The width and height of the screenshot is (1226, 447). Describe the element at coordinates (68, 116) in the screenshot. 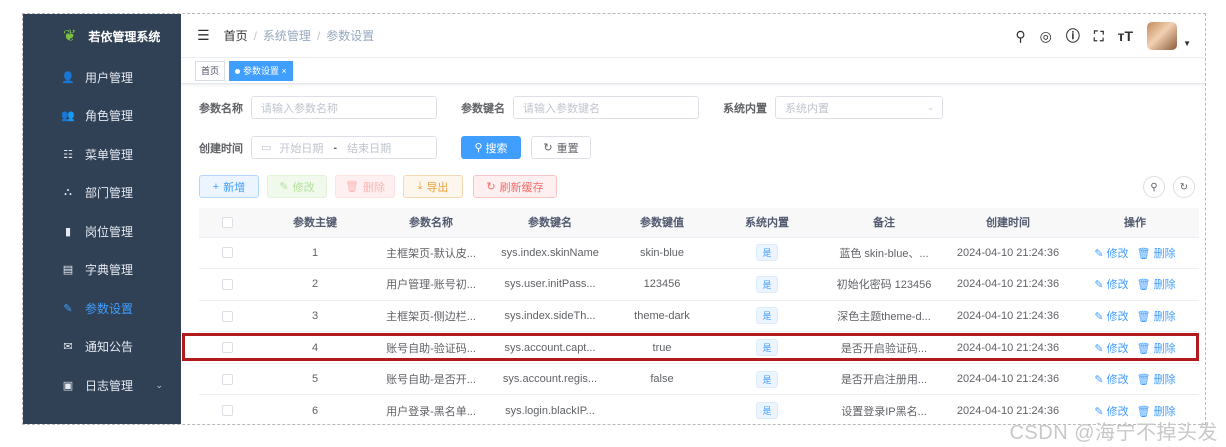

I see `peoples-icon: 👥` at that location.